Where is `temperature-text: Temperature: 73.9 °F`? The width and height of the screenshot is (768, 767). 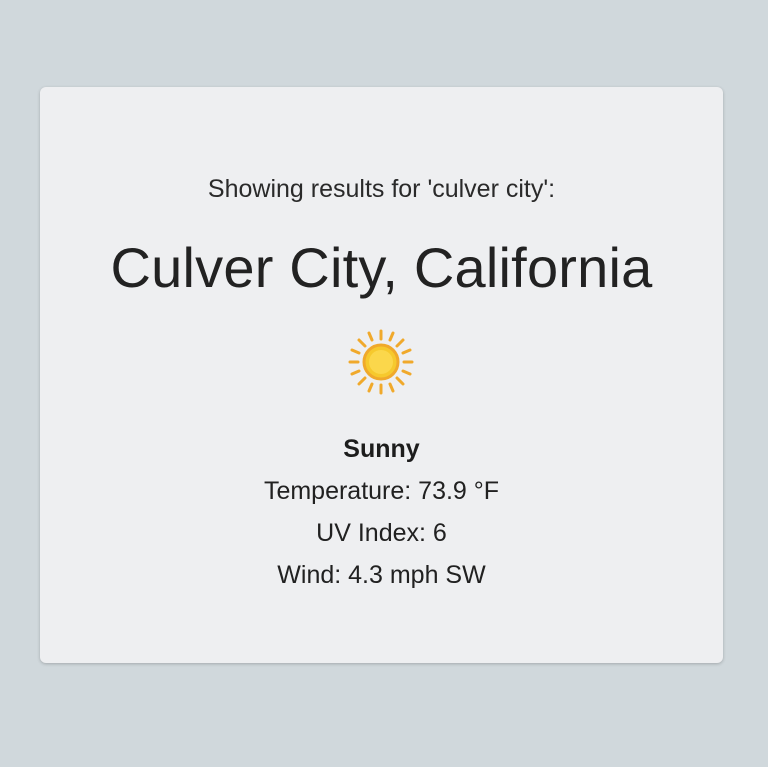 temperature-text: Temperature: 73.9 °F is located at coordinates (381, 491).